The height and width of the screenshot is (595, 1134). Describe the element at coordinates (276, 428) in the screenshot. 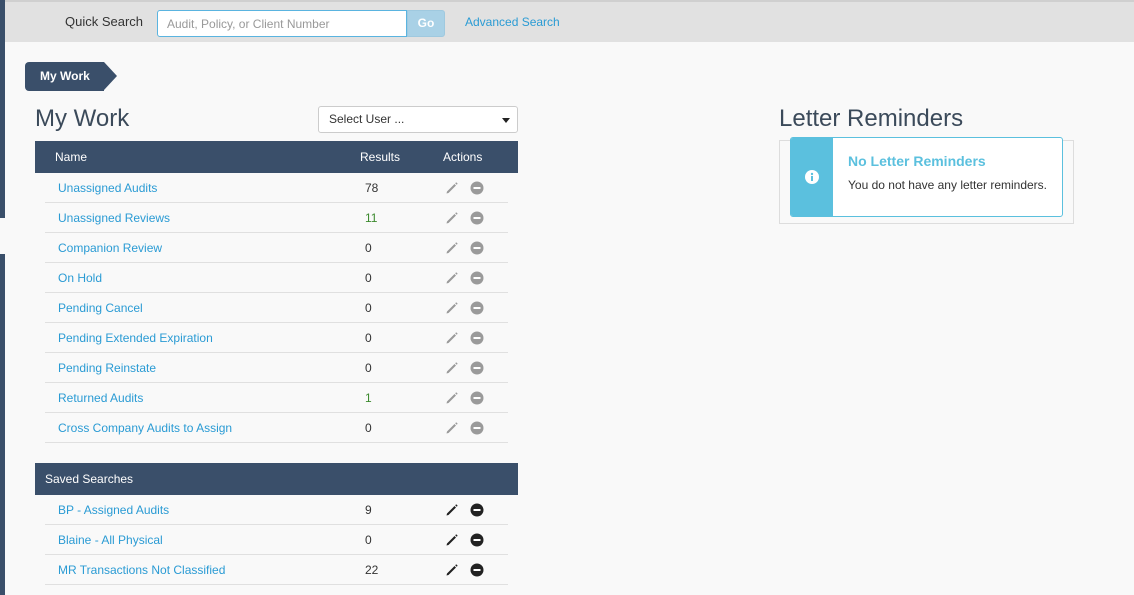

I see `my-work-row: Cross Company Audits to Assign 0` at that location.